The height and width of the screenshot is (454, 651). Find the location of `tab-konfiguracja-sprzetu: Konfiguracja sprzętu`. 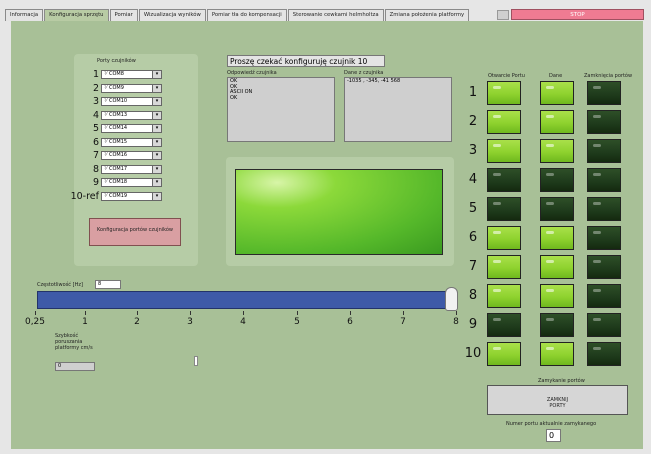

tab-konfiguracja-sprzetu: Konfiguracja sprzętu is located at coordinates (76, 15).